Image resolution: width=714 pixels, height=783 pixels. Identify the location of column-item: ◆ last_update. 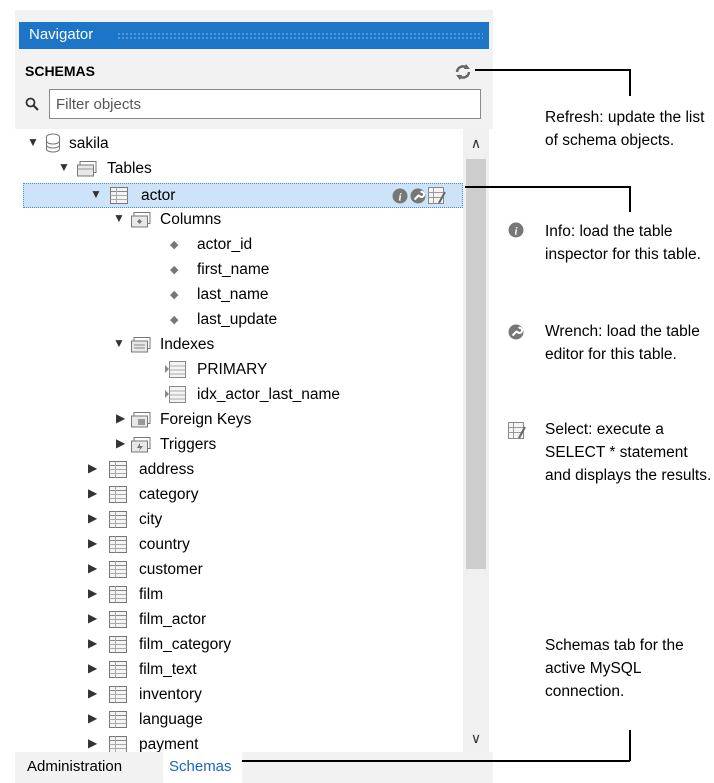
(239, 320).